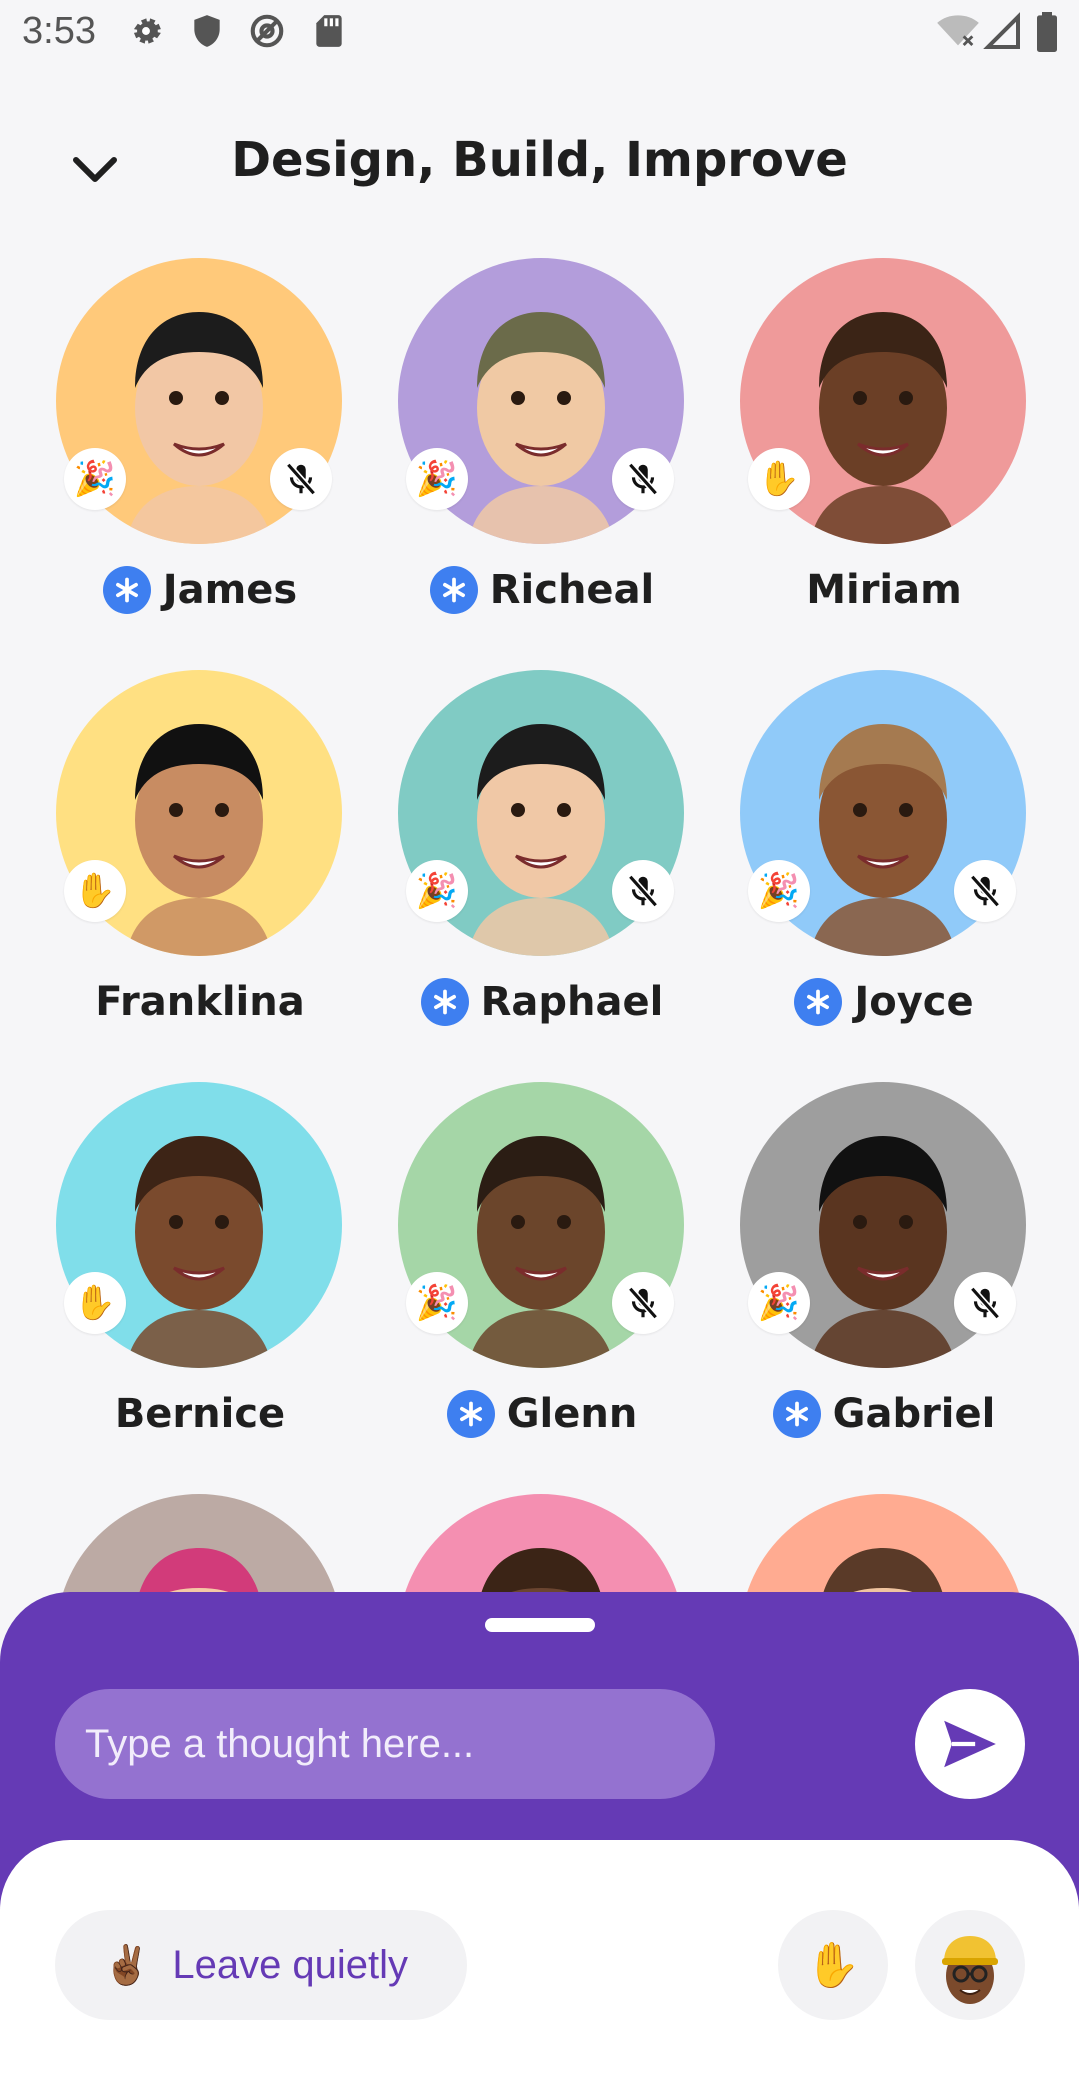 This screenshot has height=2074, width=1079. I want to click on participant-name-row: Miriam, so click(884, 590).